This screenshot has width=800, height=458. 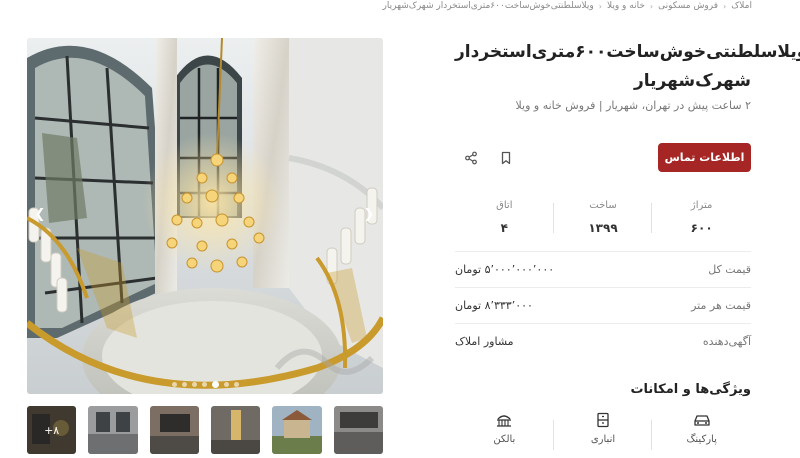 I want to click on storage-icon, so click(x=603, y=420).